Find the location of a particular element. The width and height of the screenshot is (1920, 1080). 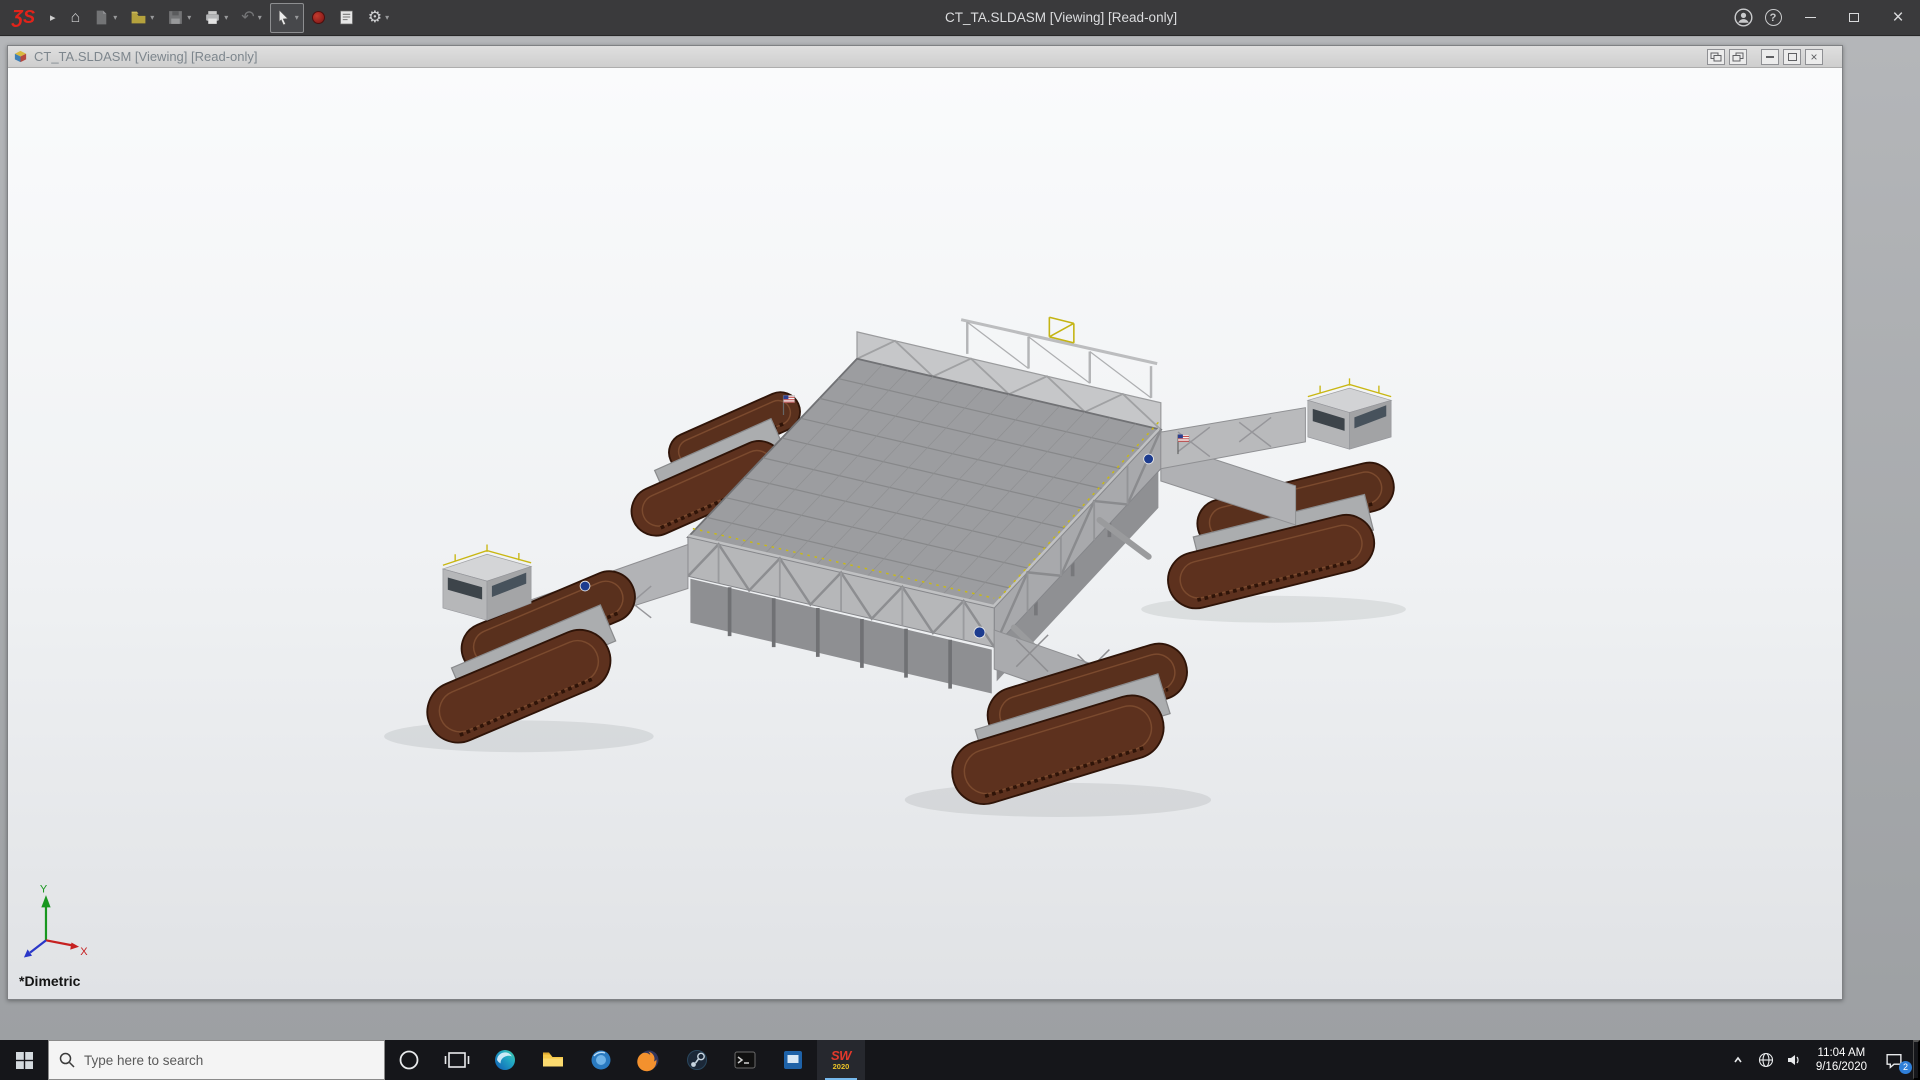

taskbar-solidworks-button: SW 2020 is located at coordinates (841, 1060).